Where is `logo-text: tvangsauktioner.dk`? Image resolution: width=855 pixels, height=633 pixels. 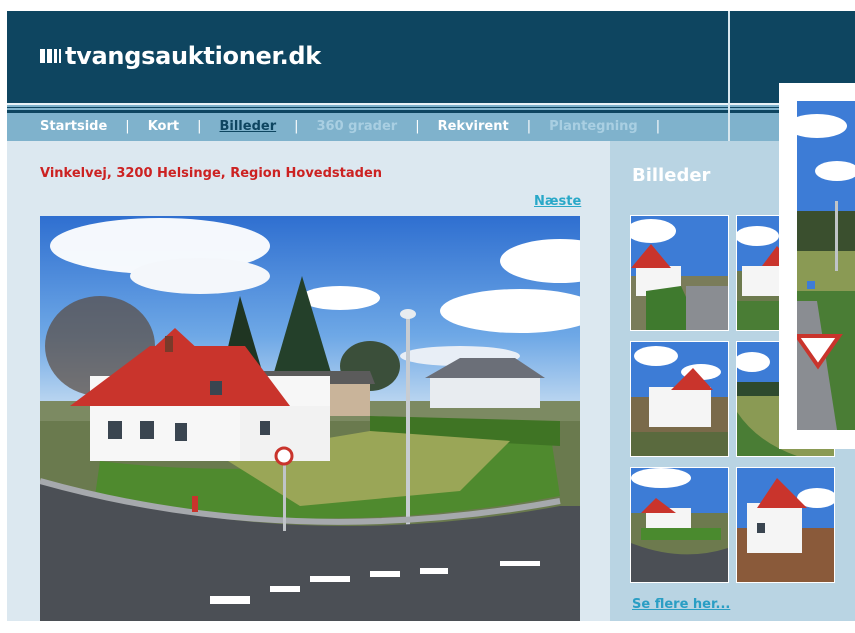 logo-text: tvangsauktioner.dk is located at coordinates (193, 56).